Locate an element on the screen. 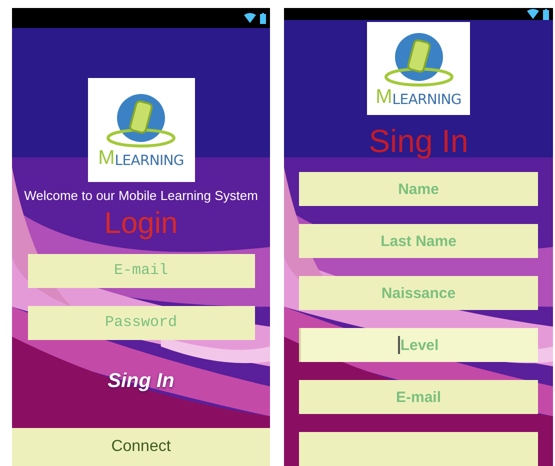 This screenshot has width=555, height=466. input-field: Naissance is located at coordinates (418, 293).